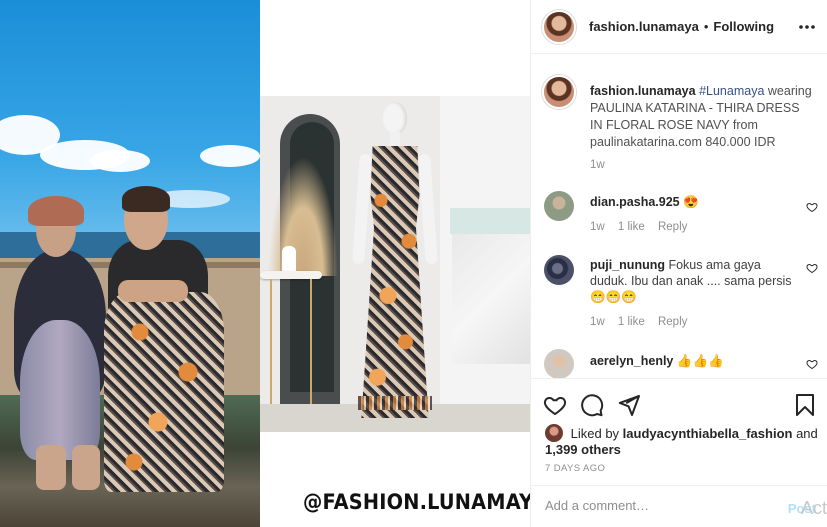 The height and width of the screenshot is (527, 827). I want to click on comment-text: 😍, so click(691, 202).